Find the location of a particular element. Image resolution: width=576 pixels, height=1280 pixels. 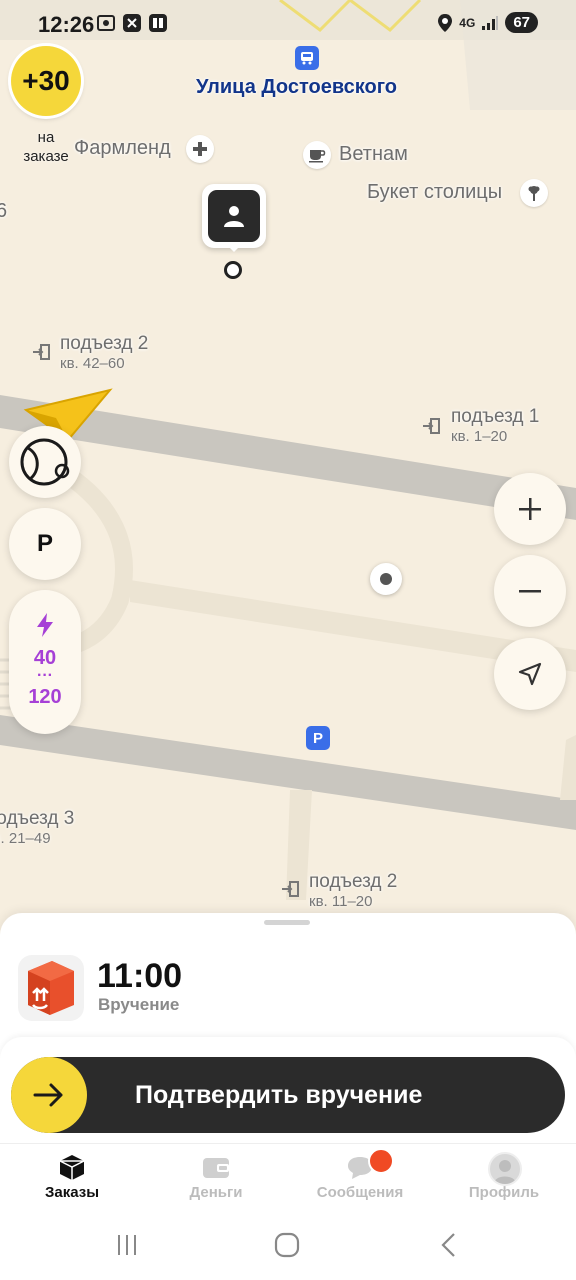

tab-profile: Профиль is located at coordinates (504, 1182).